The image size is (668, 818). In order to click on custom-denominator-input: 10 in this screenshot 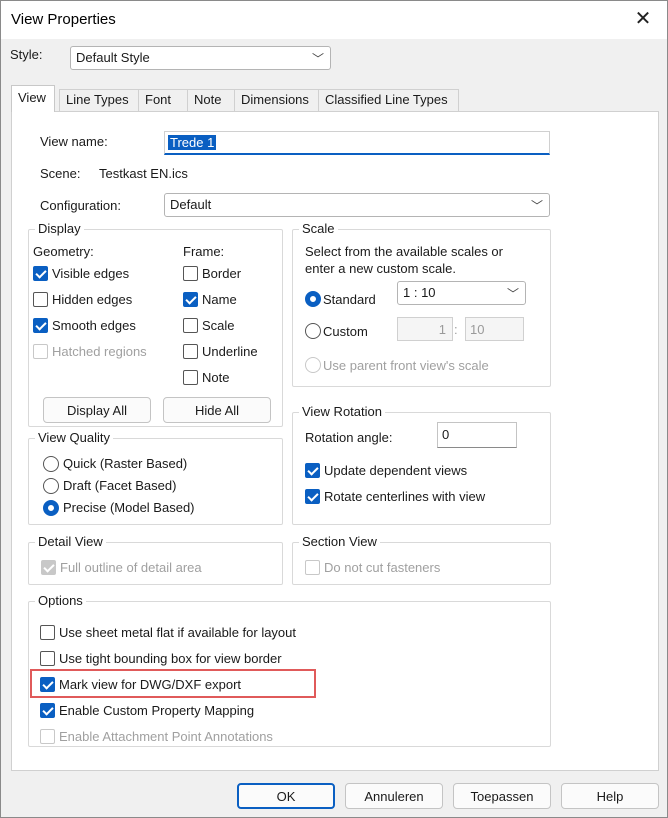, I will do `click(494, 329)`.